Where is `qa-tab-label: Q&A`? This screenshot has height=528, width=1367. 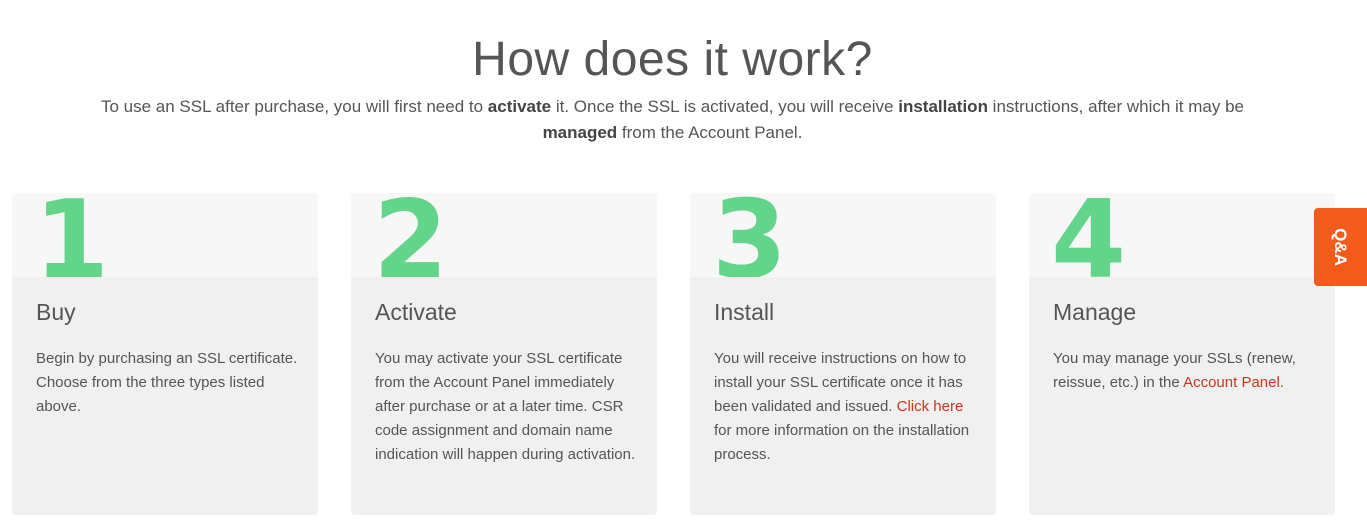 qa-tab-label: Q&A is located at coordinates (1340, 247).